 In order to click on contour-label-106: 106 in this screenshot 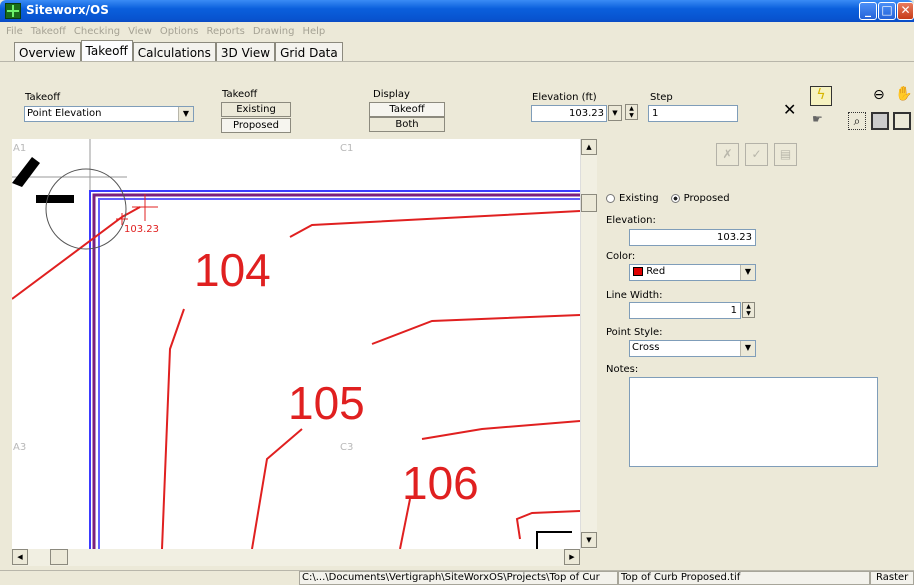, I will do `click(440, 483)`.